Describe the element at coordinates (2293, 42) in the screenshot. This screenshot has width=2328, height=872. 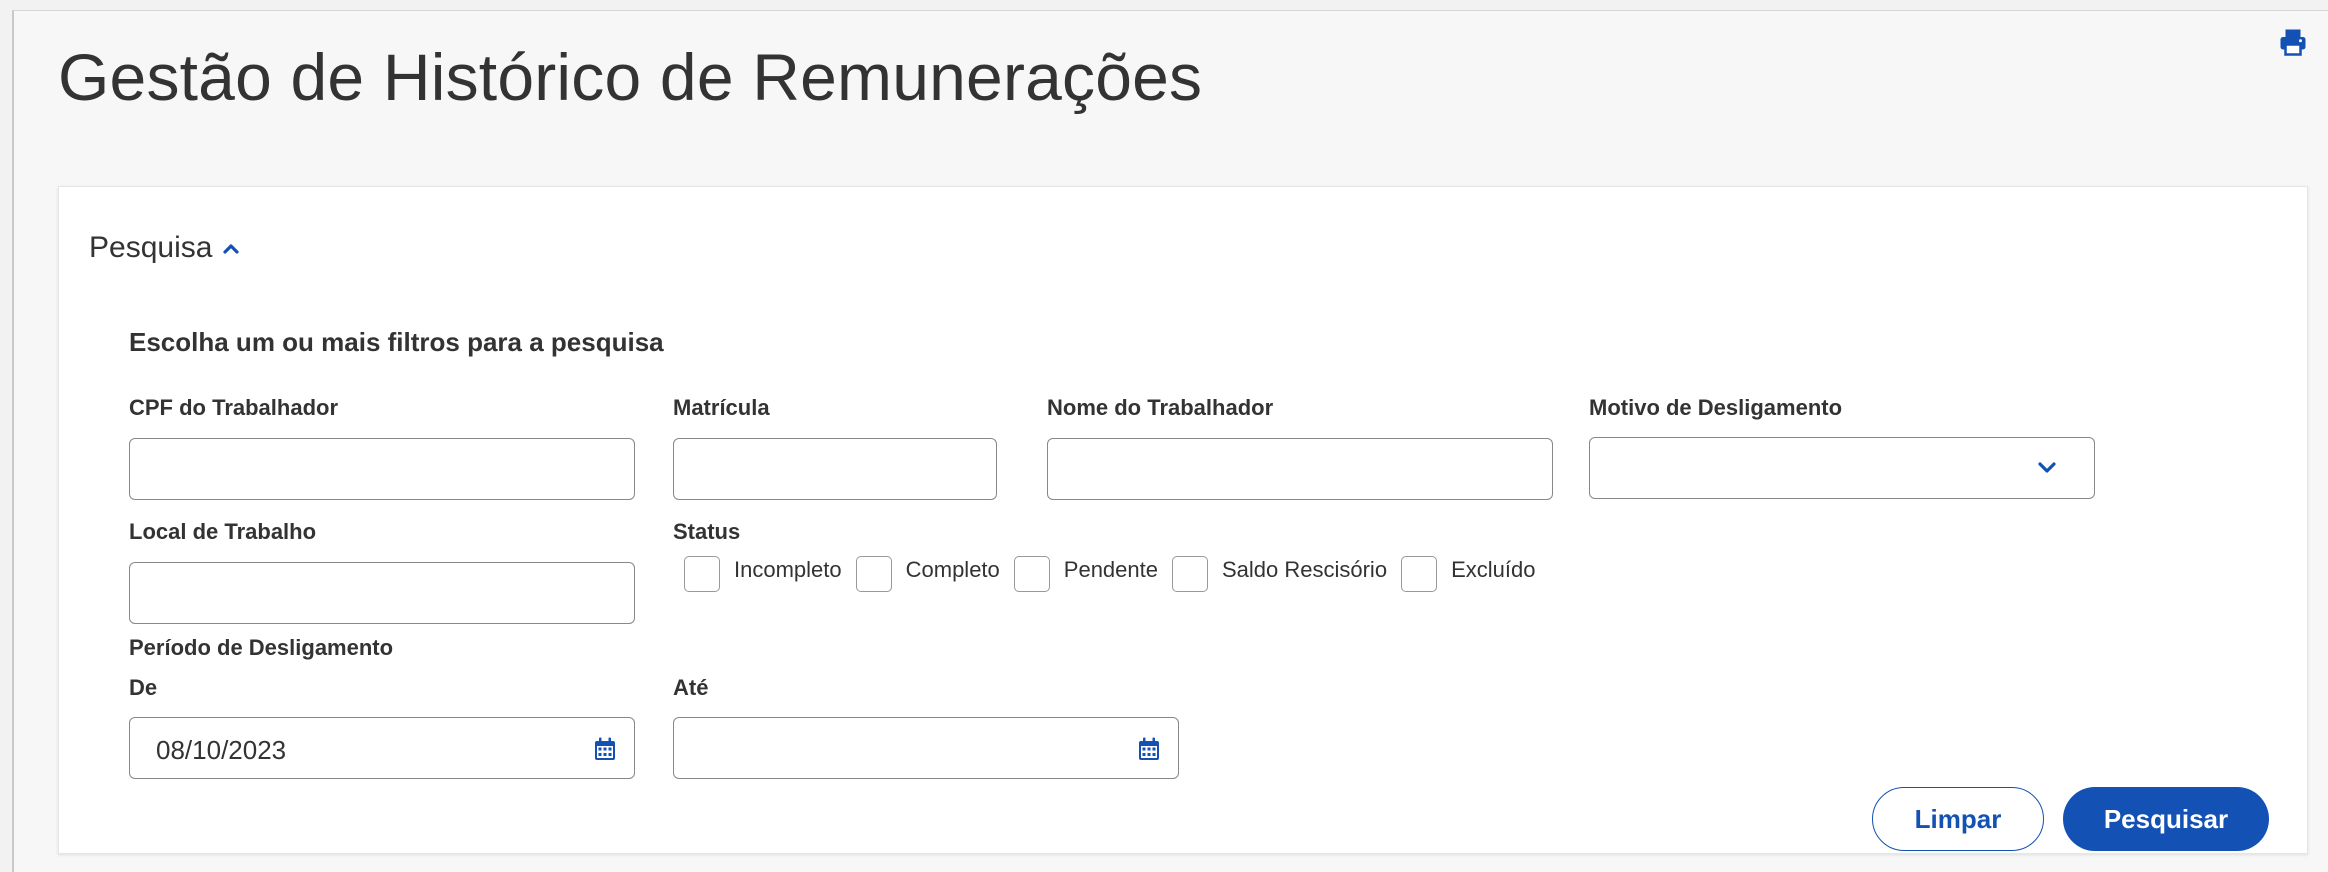
I see `print-icon` at that location.